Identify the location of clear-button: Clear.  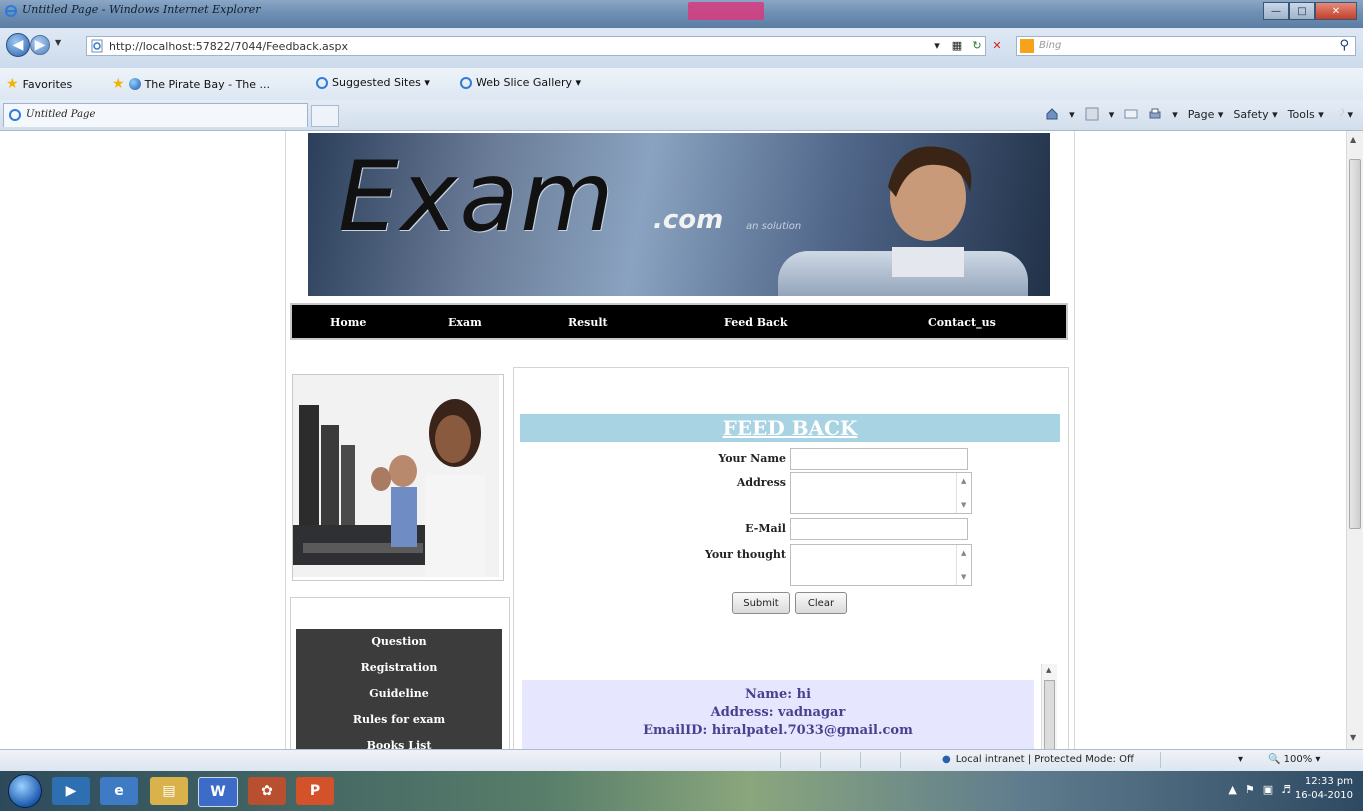
(821, 603).